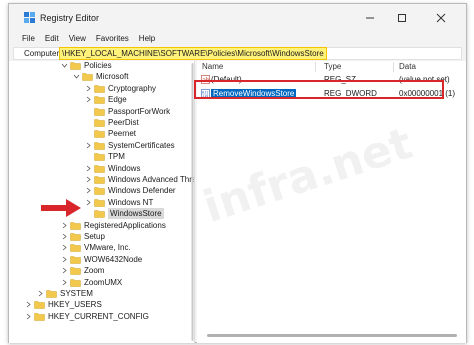 This screenshot has width=474, height=345. I want to click on menu-edit: Edit, so click(52, 38).